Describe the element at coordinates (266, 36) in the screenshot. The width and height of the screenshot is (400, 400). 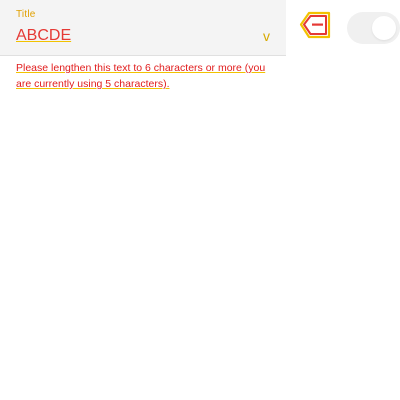
I see `chevron-down-icon: v` at that location.